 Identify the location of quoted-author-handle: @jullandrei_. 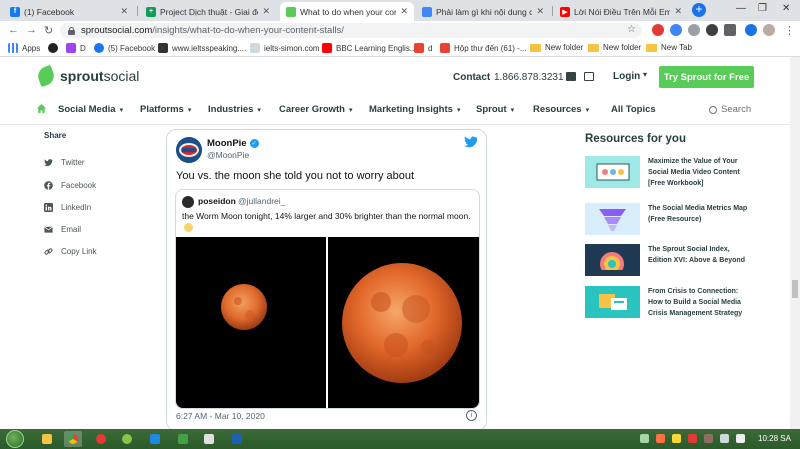
(261, 201).